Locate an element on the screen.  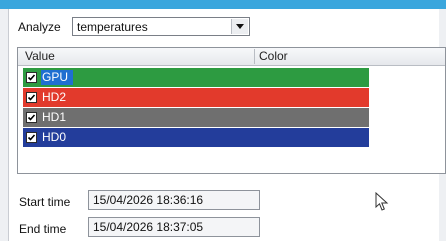
analyze-label: Analyze is located at coordinates (39, 27).